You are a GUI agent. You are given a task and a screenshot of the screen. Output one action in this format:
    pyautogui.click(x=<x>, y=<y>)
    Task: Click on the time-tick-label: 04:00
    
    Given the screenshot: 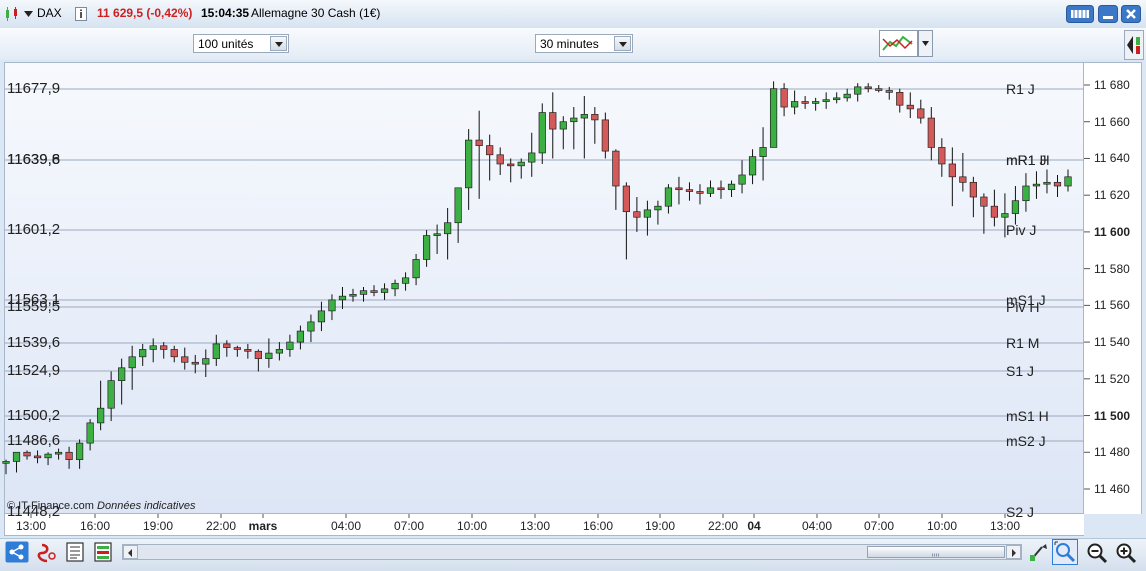 What is the action you would take?
    pyautogui.click(x=817, y=526)
    